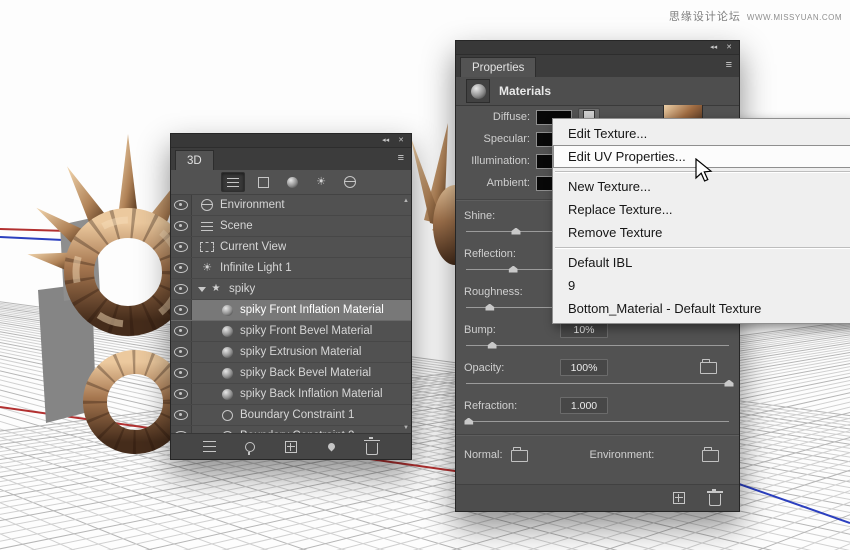 The image size is (850, 550). I want to click on mesh-icon: ★, so click(216, 288).